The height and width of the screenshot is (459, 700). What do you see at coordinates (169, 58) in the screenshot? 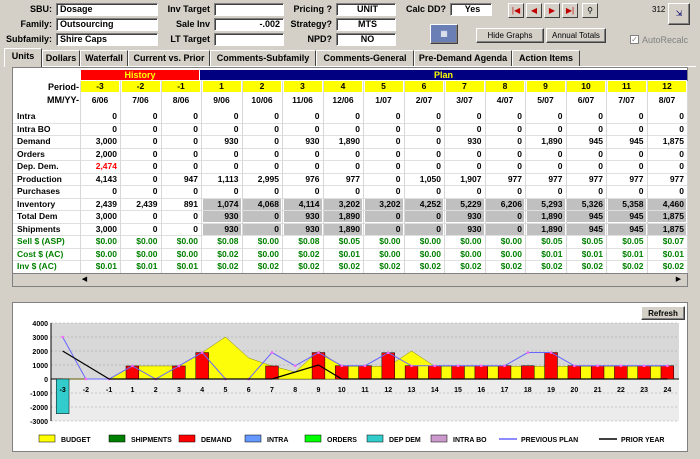
I see `tab-current-vs-prior: Current vs. Prior` at bounding box center [169, 58].